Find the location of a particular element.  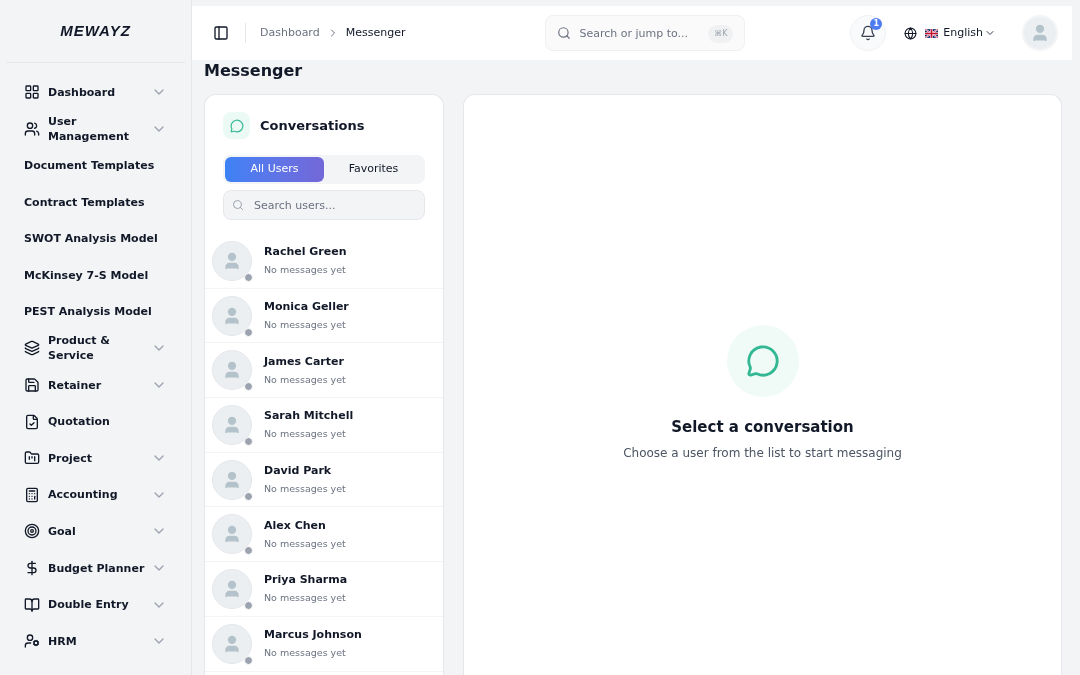

users-icon is located at coordinates (32, 128).